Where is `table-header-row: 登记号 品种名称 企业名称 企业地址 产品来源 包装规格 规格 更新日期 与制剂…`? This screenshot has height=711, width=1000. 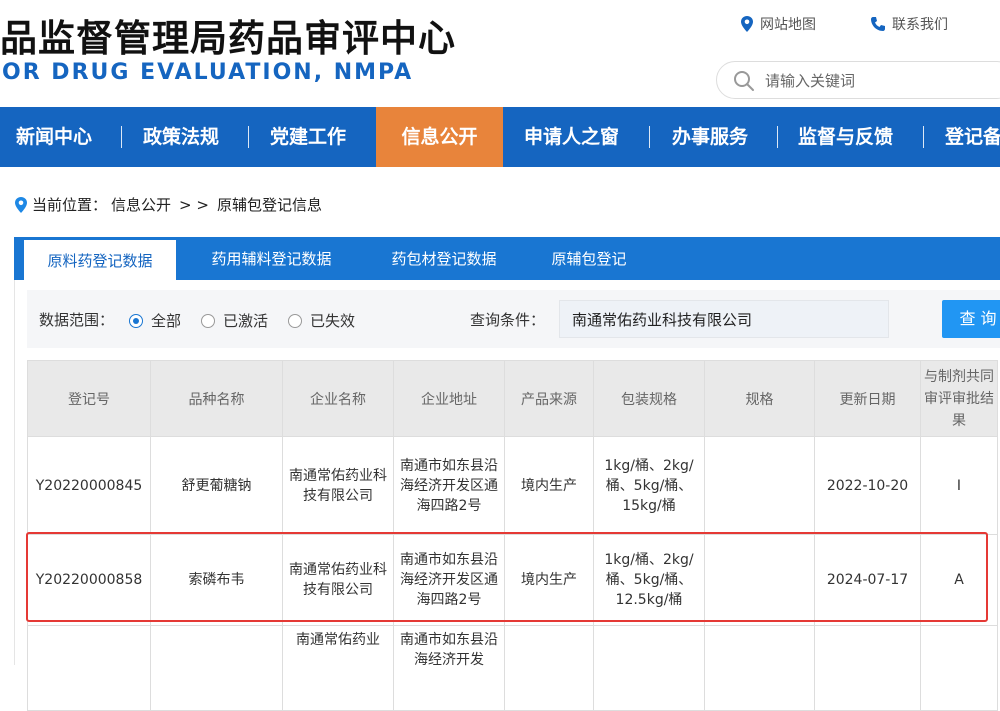
table-header-row: 登记号 品种名称 企业名称 企业地址 产品来源 包装规格 规格 更新日期 与制剂… is located at coordinates (513, 399).